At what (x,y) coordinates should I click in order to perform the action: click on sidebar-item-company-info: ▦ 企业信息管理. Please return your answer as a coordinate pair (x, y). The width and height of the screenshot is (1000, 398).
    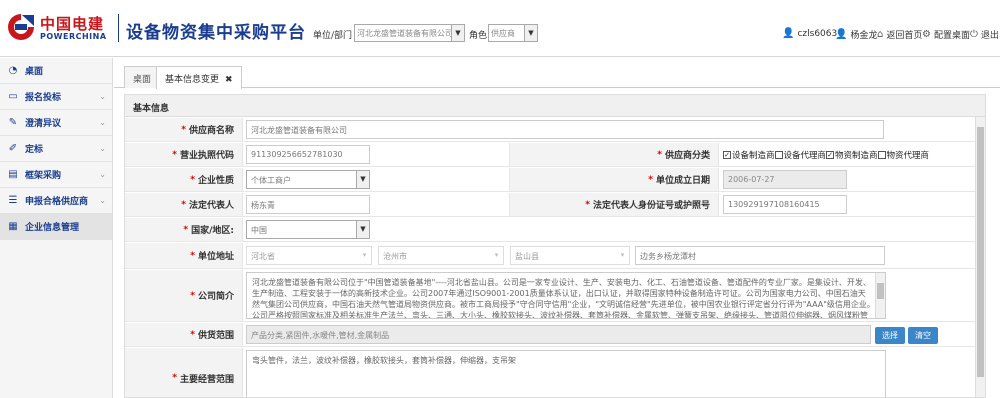
    Looking at the image, I should click on (56, 227).